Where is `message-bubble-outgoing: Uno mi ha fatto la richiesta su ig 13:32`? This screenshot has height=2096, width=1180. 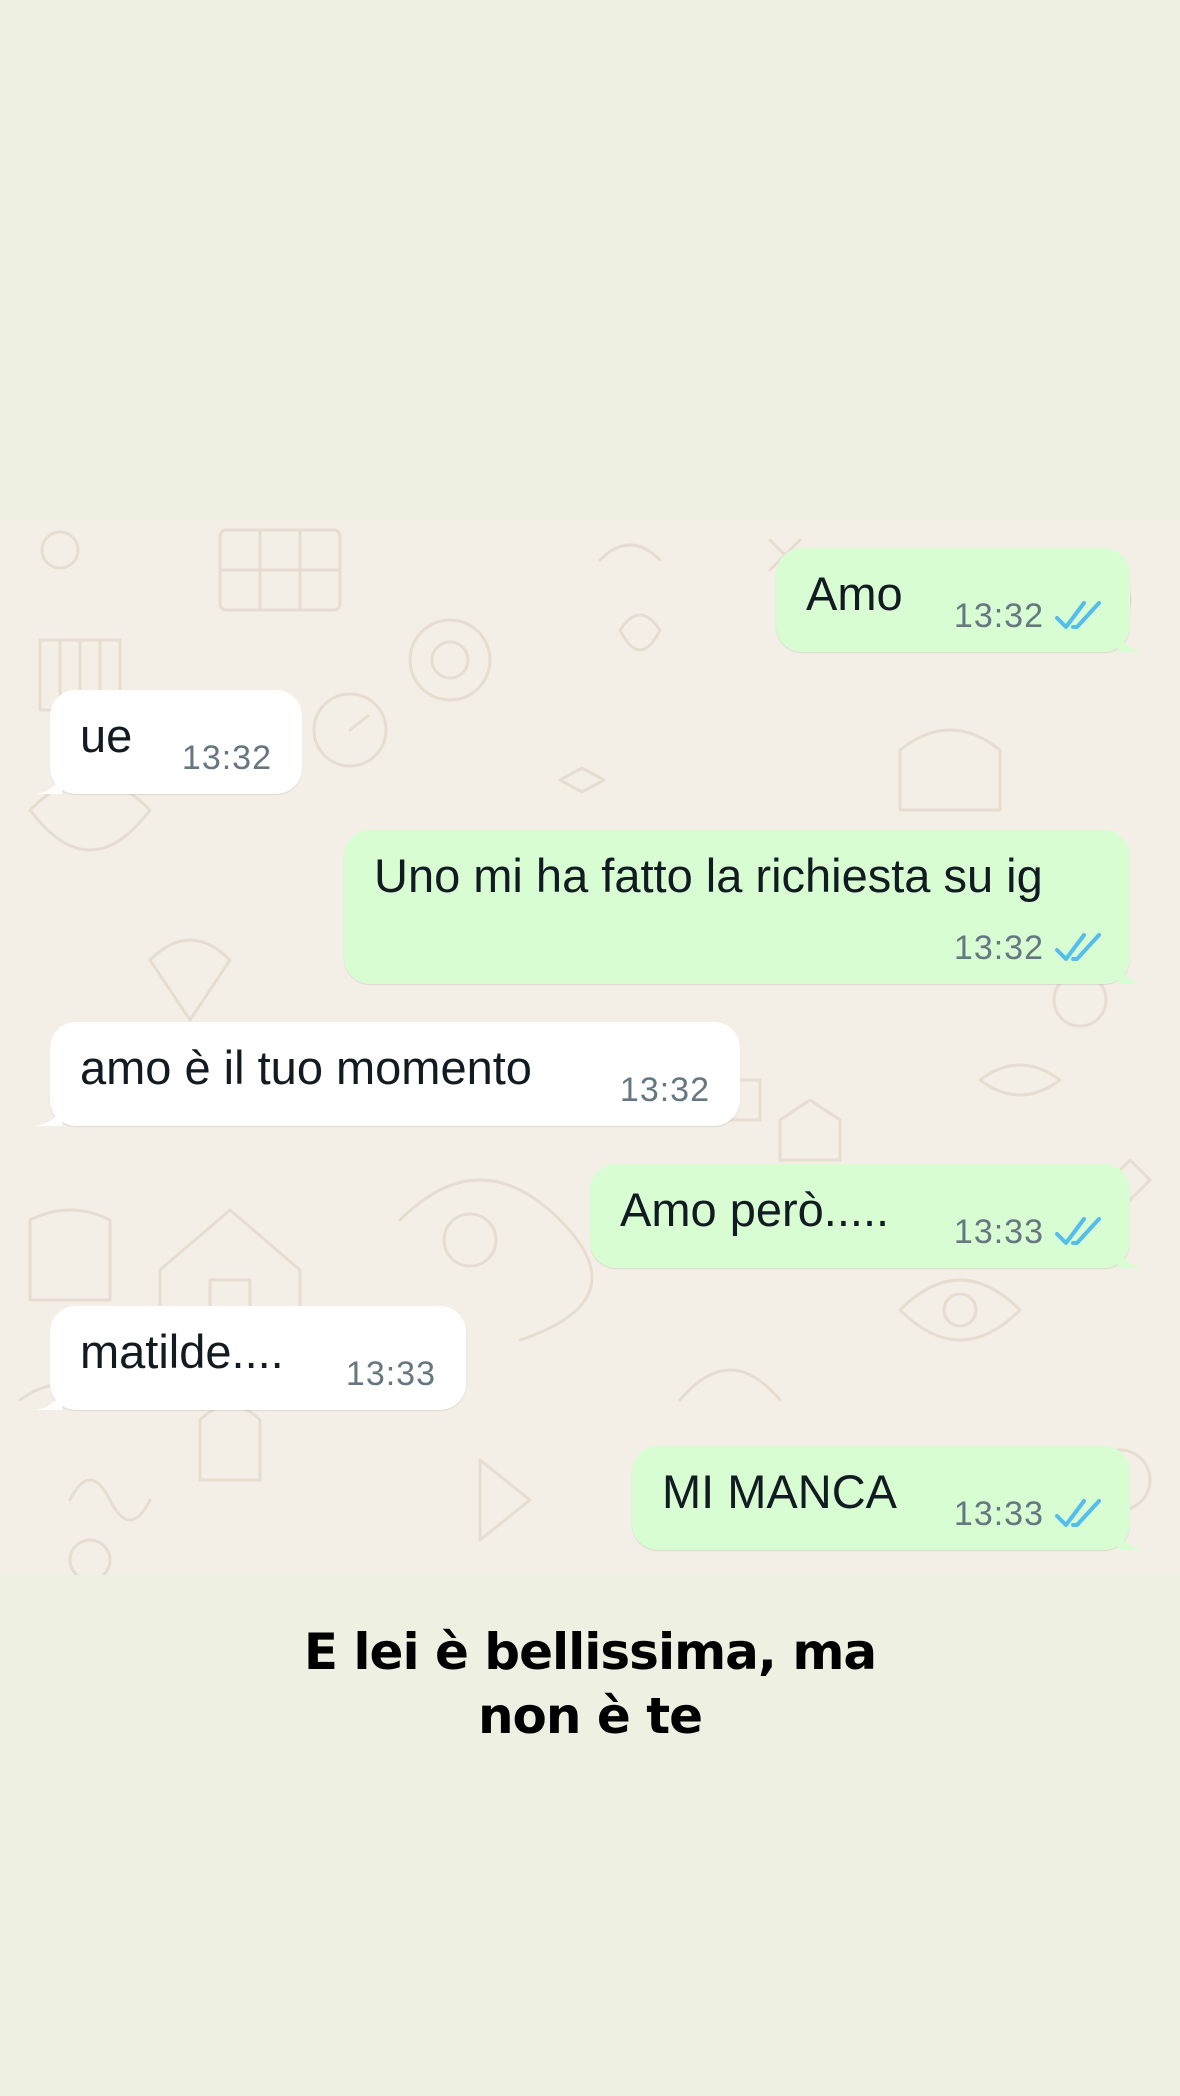 message-bubble-outgoing: Uno mi ha fatto la richiesta su ig 13:32 is located at coordinates (744, 907).